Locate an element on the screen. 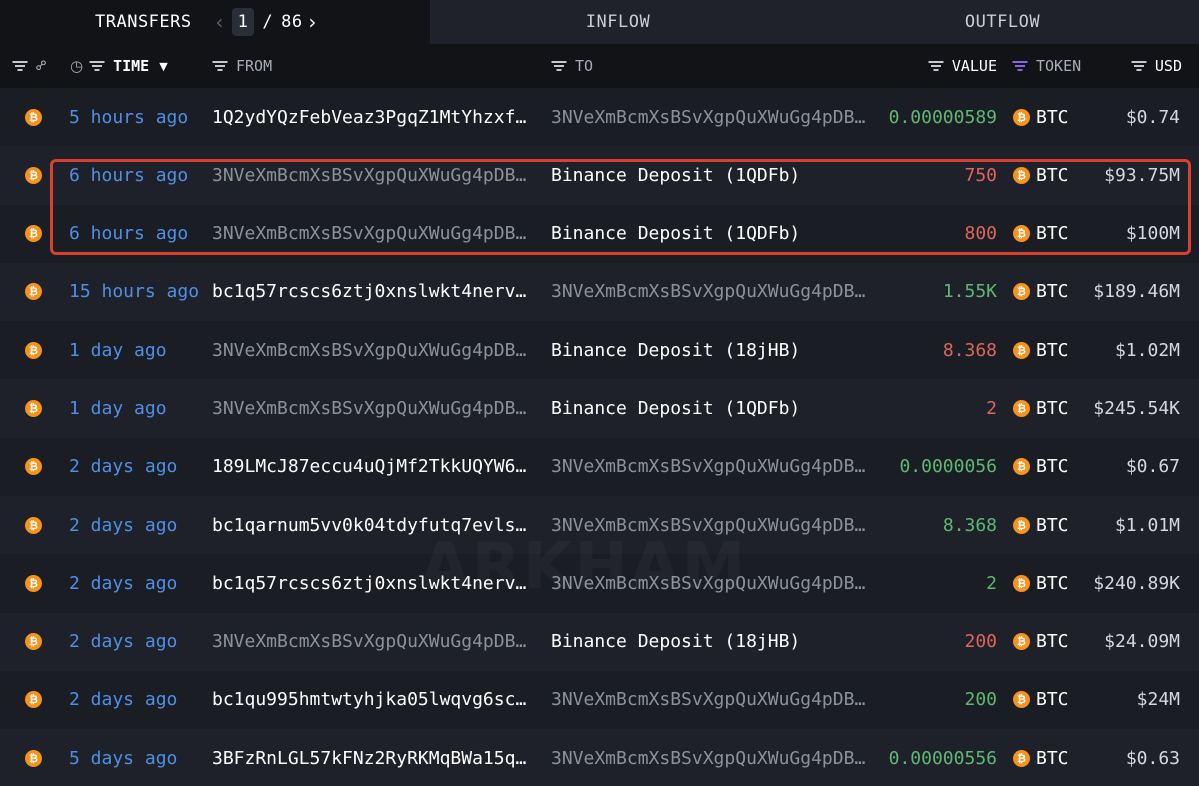 This screenshot has height=786, width=1199. time-cell: 6 hours ago is located at coordinates (136, 234).